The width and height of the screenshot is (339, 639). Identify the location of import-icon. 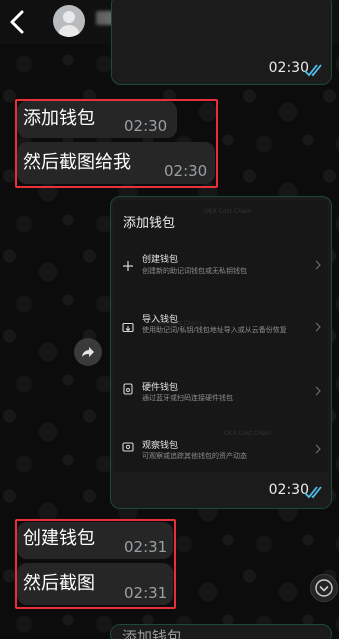
(128, 327).